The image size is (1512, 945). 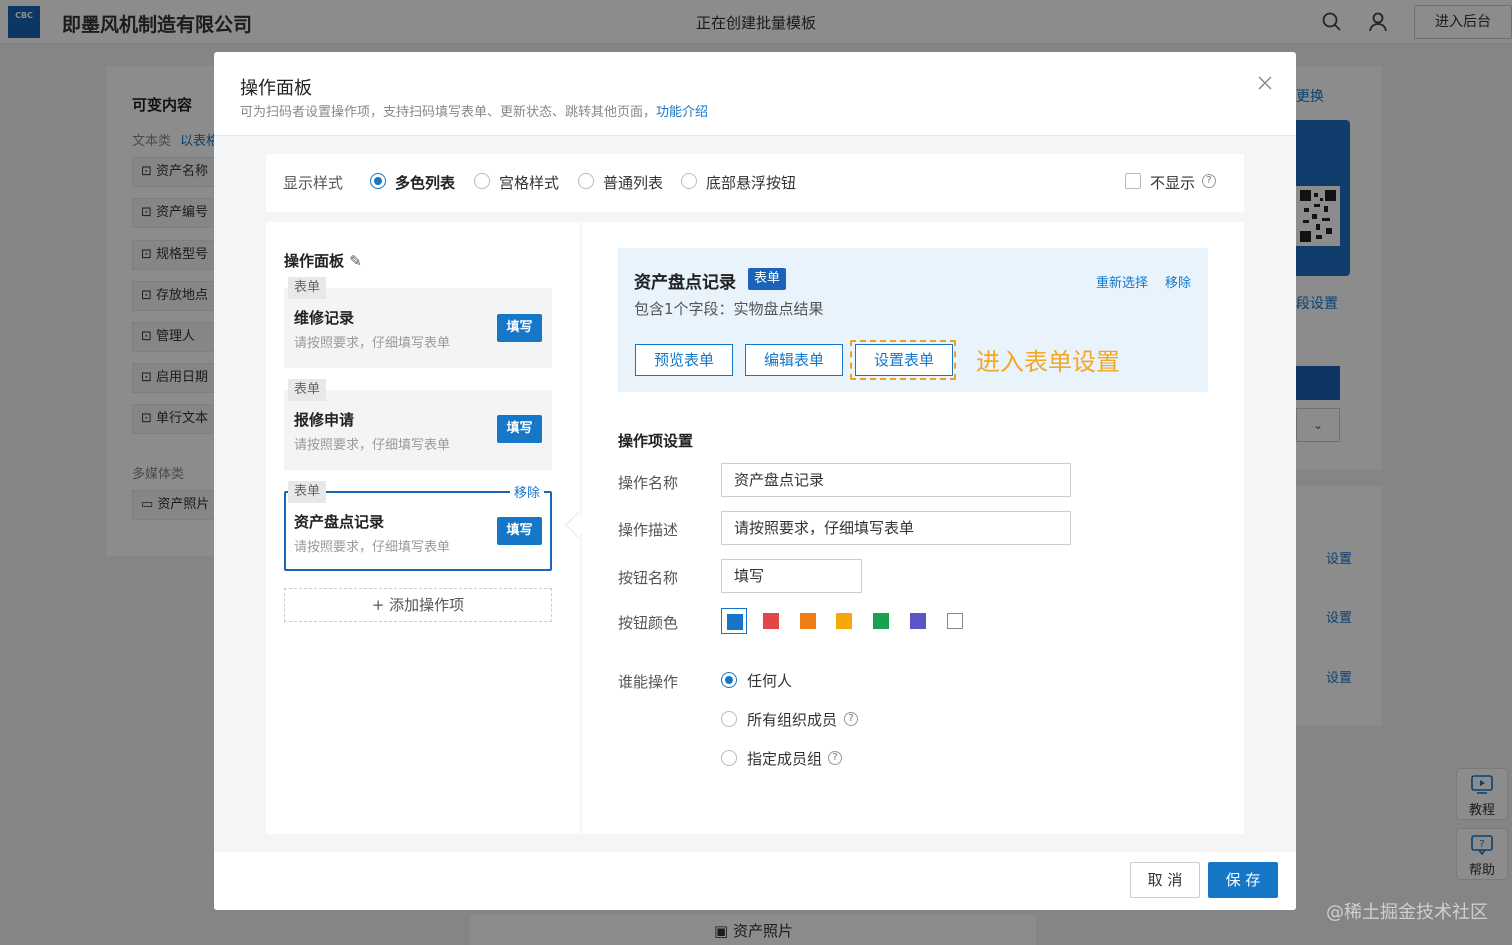 What do you see at coordinates (276, 88) in the screenshot?
I see `modal-title: 操作面板` at bounding box center [276, 88].